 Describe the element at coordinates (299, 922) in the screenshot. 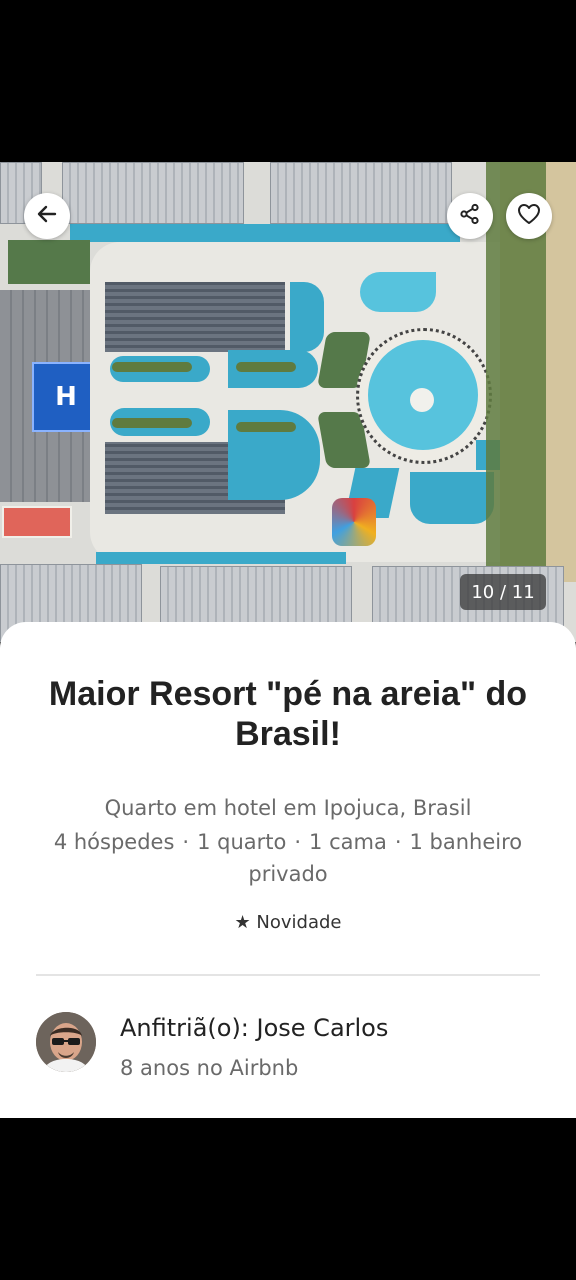

I see `badge-label: Novidade` at that location.